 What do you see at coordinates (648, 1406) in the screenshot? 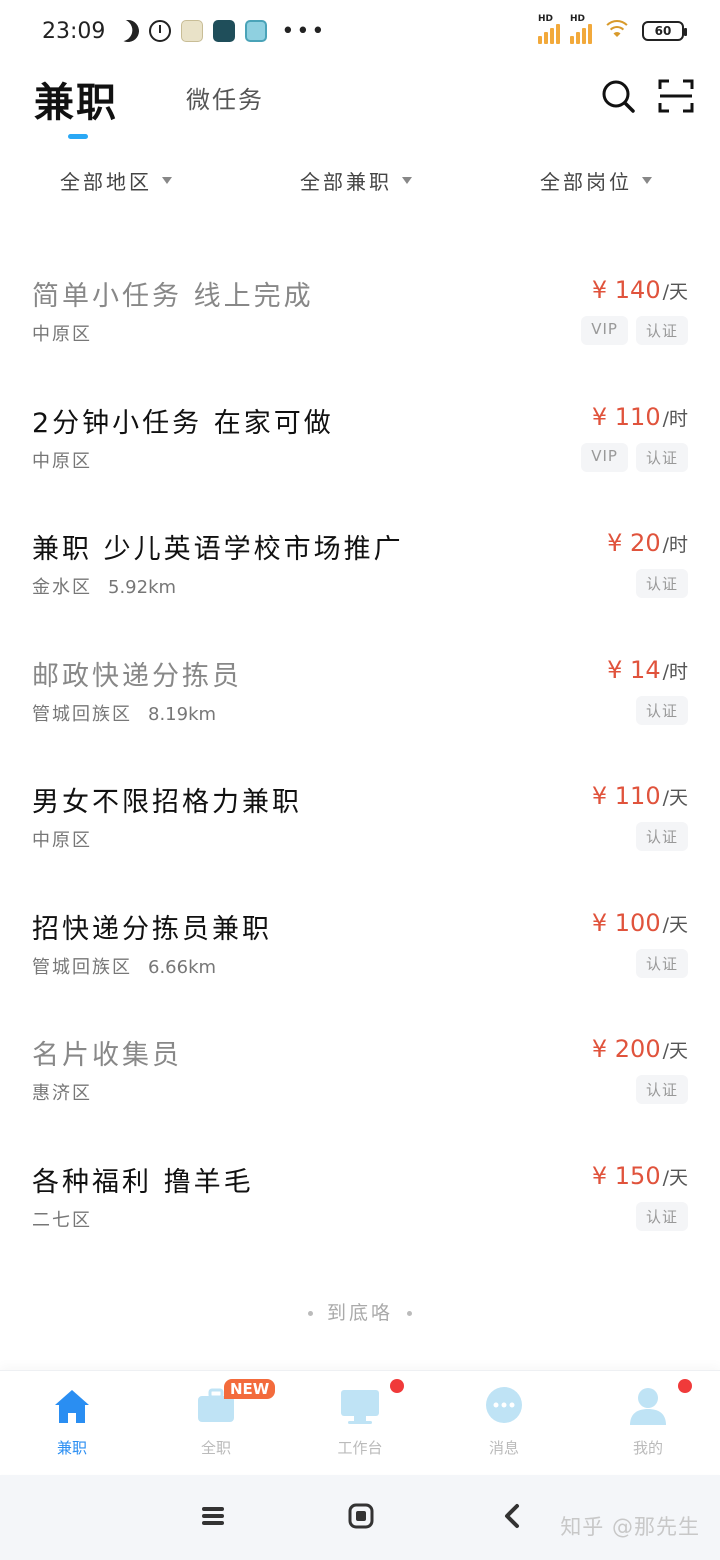
I see `person-icon` at bounding box center [648, 1406].